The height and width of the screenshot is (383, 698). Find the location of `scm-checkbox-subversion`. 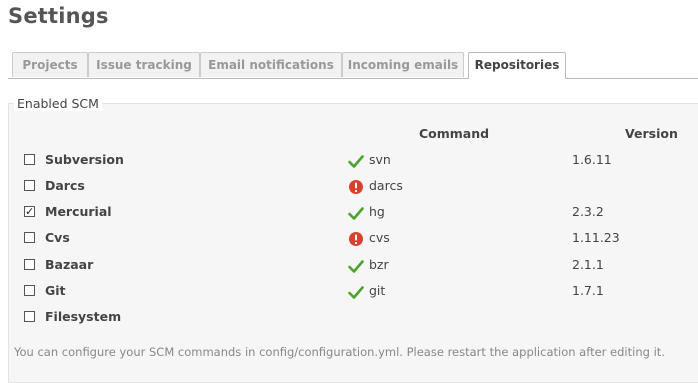

scm-checkbox-subversion is located at coordinates (29, 159).